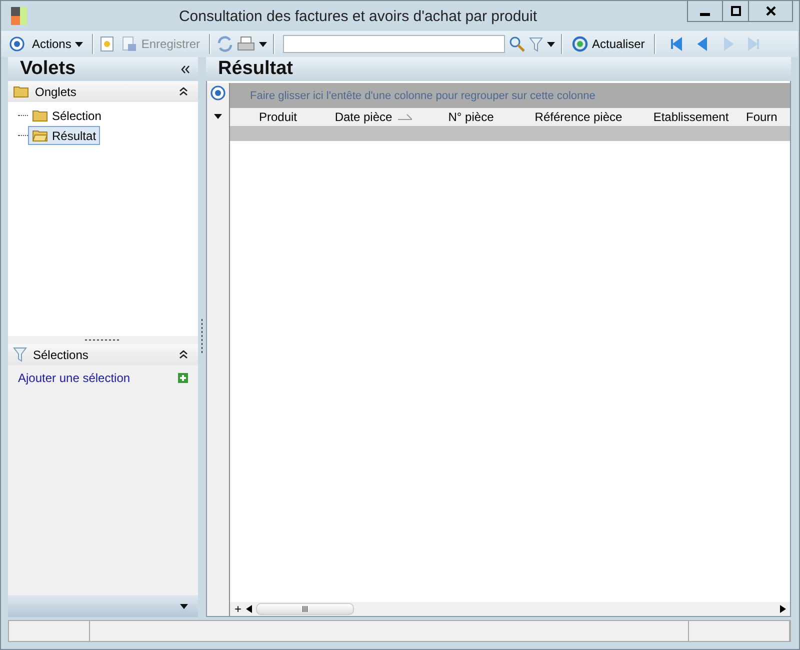 The height and width of the screenshot is (650, 800). I want to click on column-header: Etablissement, so click(691, 117).